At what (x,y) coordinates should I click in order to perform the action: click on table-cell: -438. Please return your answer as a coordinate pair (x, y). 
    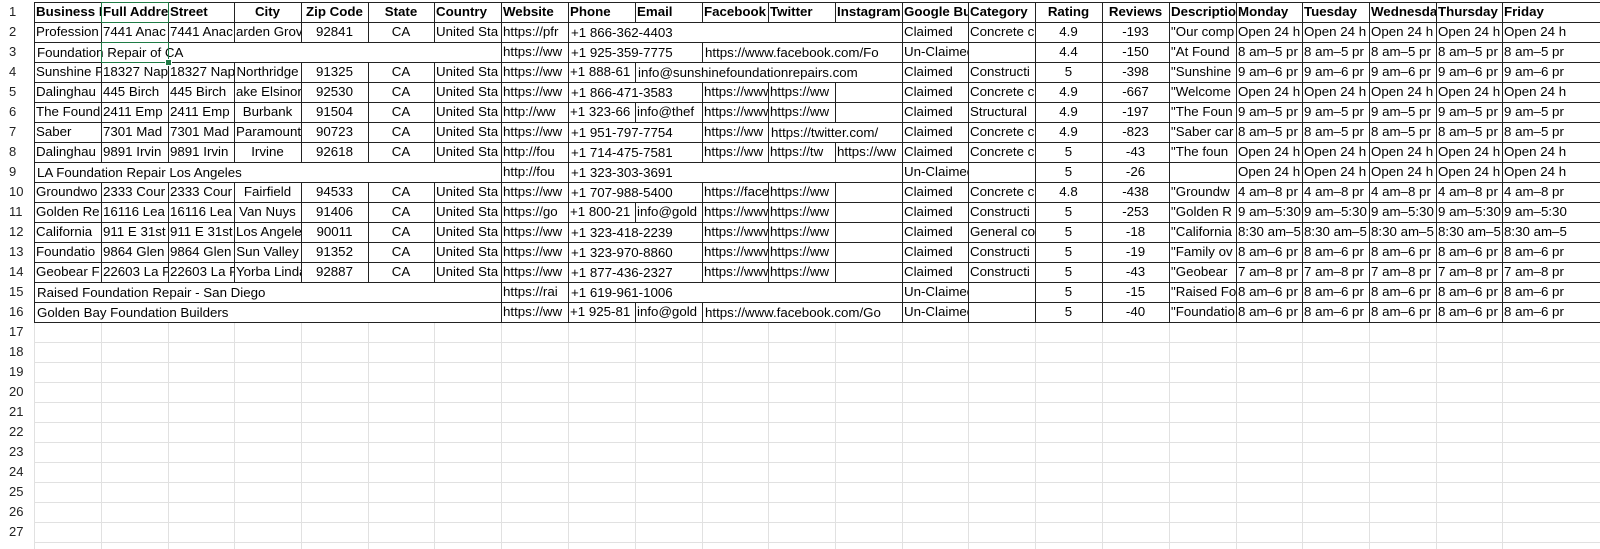
    Looking at the image, I should click on (1135, 192).